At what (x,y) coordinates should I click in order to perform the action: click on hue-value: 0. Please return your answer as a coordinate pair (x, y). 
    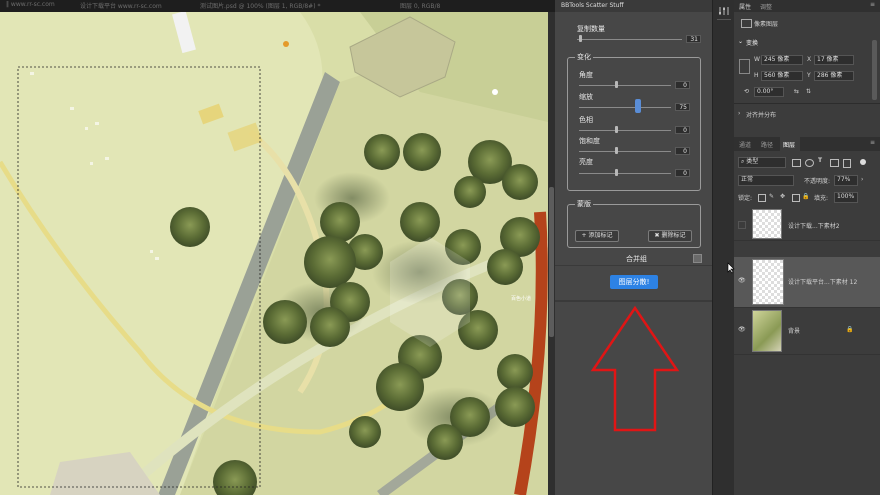
    Looking at the image, I should click on (682, 130).